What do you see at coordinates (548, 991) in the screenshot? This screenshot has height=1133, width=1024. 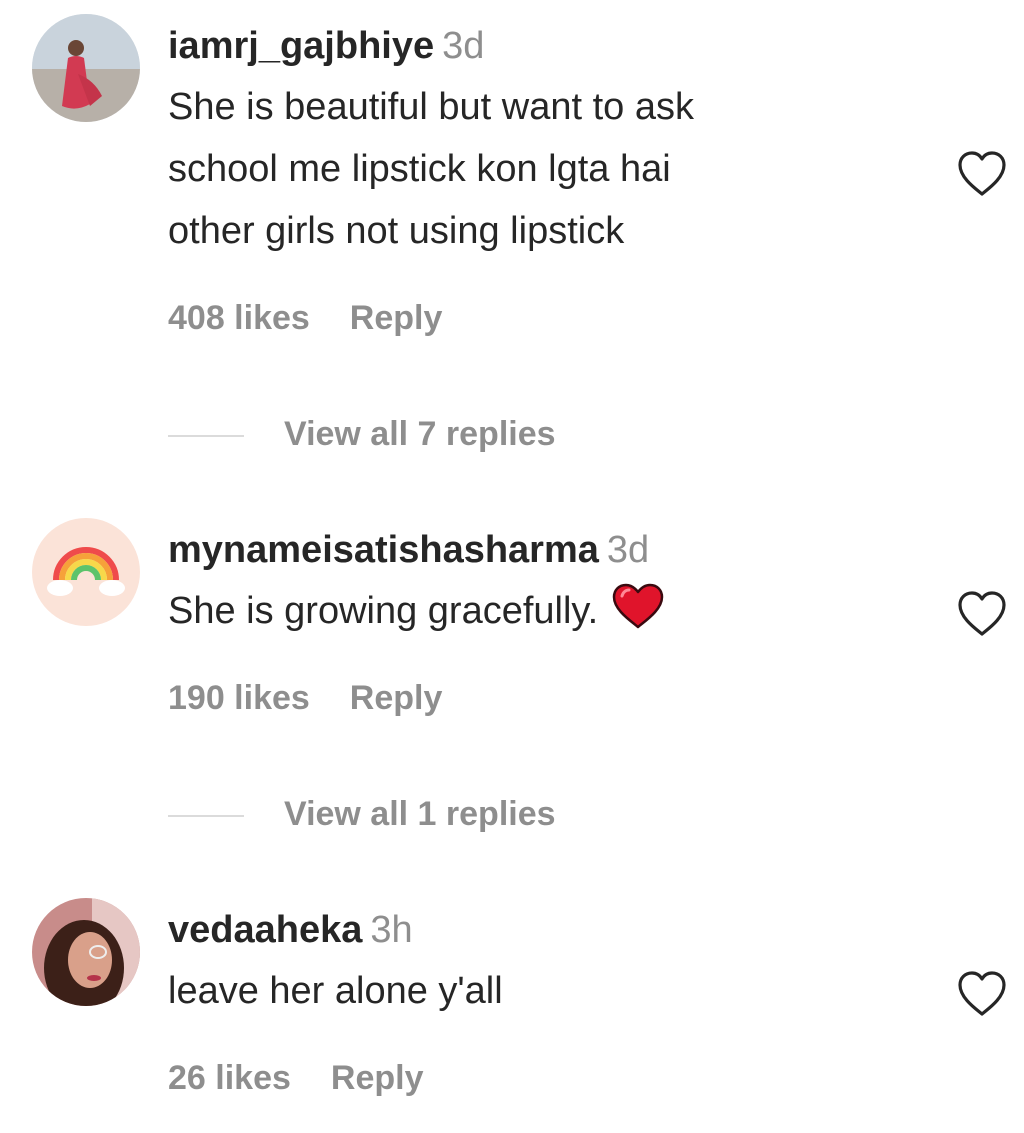 I see `comment-text: leave her alone y'all` at bounding box center [548, 991].